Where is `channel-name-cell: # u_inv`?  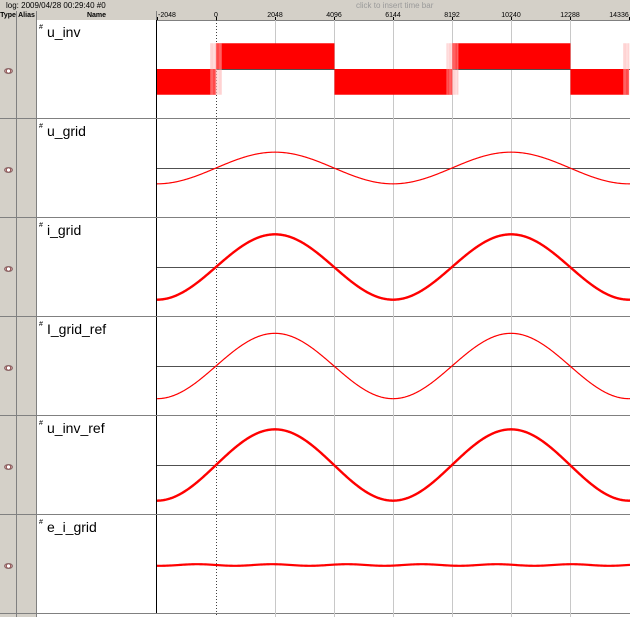 channel-name-cell: # u_inv is located at coordinates (97, 69).